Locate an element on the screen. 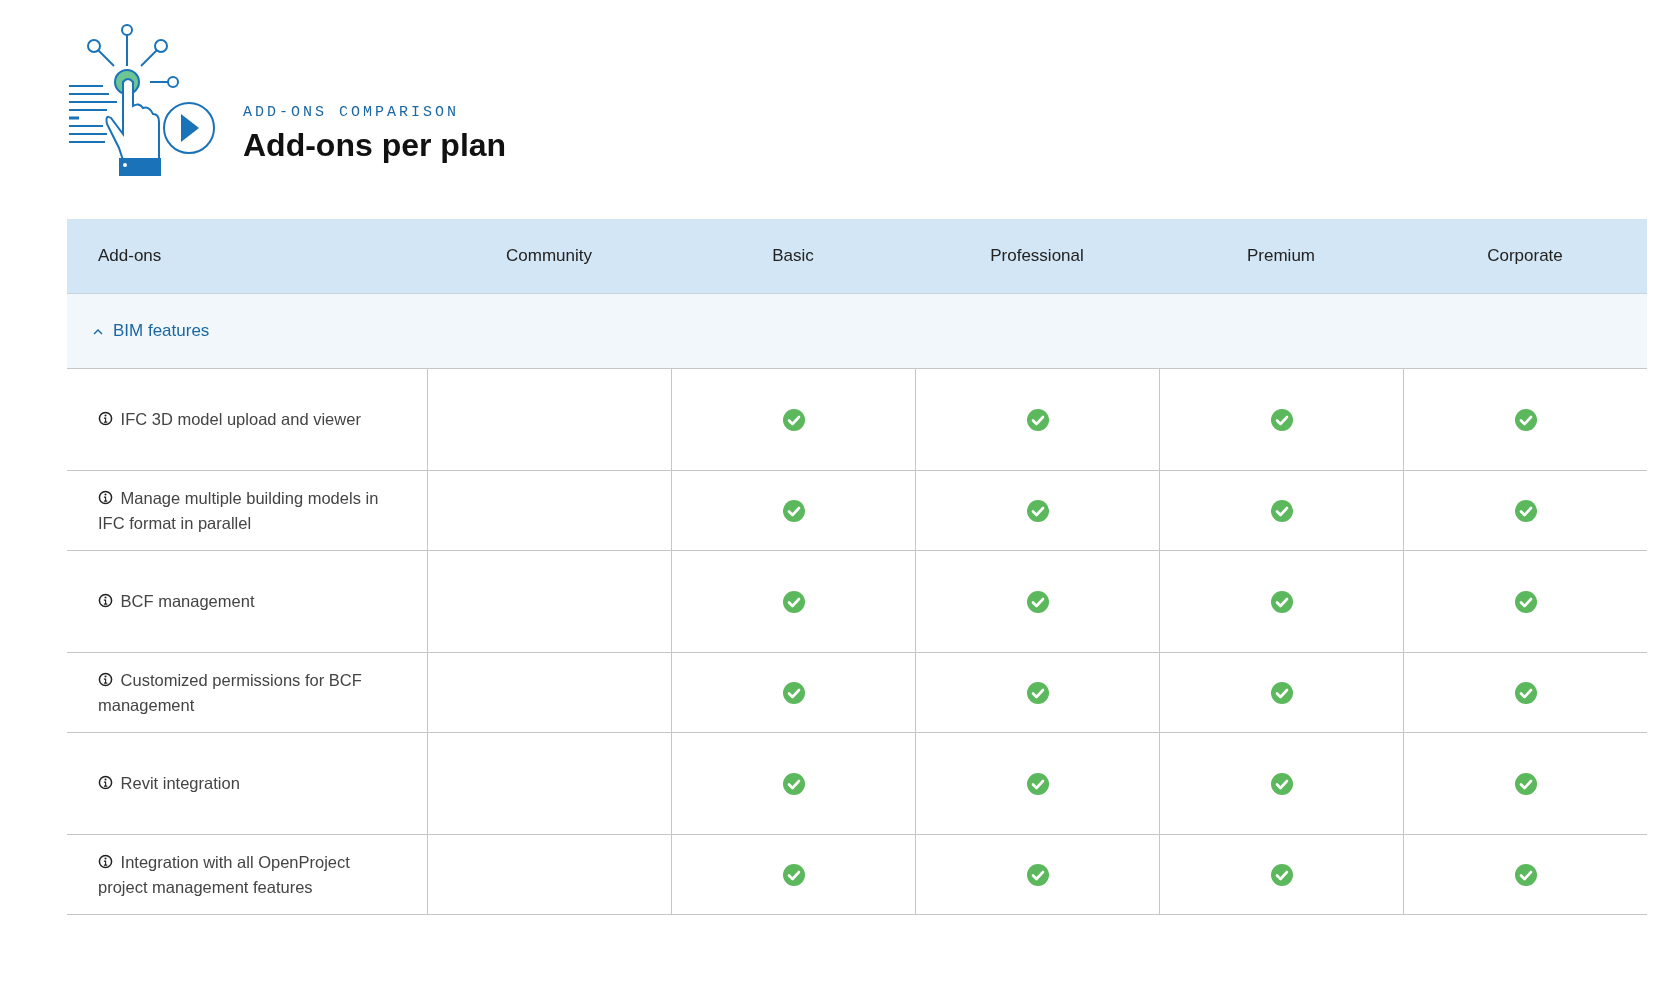 This screenshot has height=1002, width=1671. group-label: BIM features is located at coordinates (161, 331).